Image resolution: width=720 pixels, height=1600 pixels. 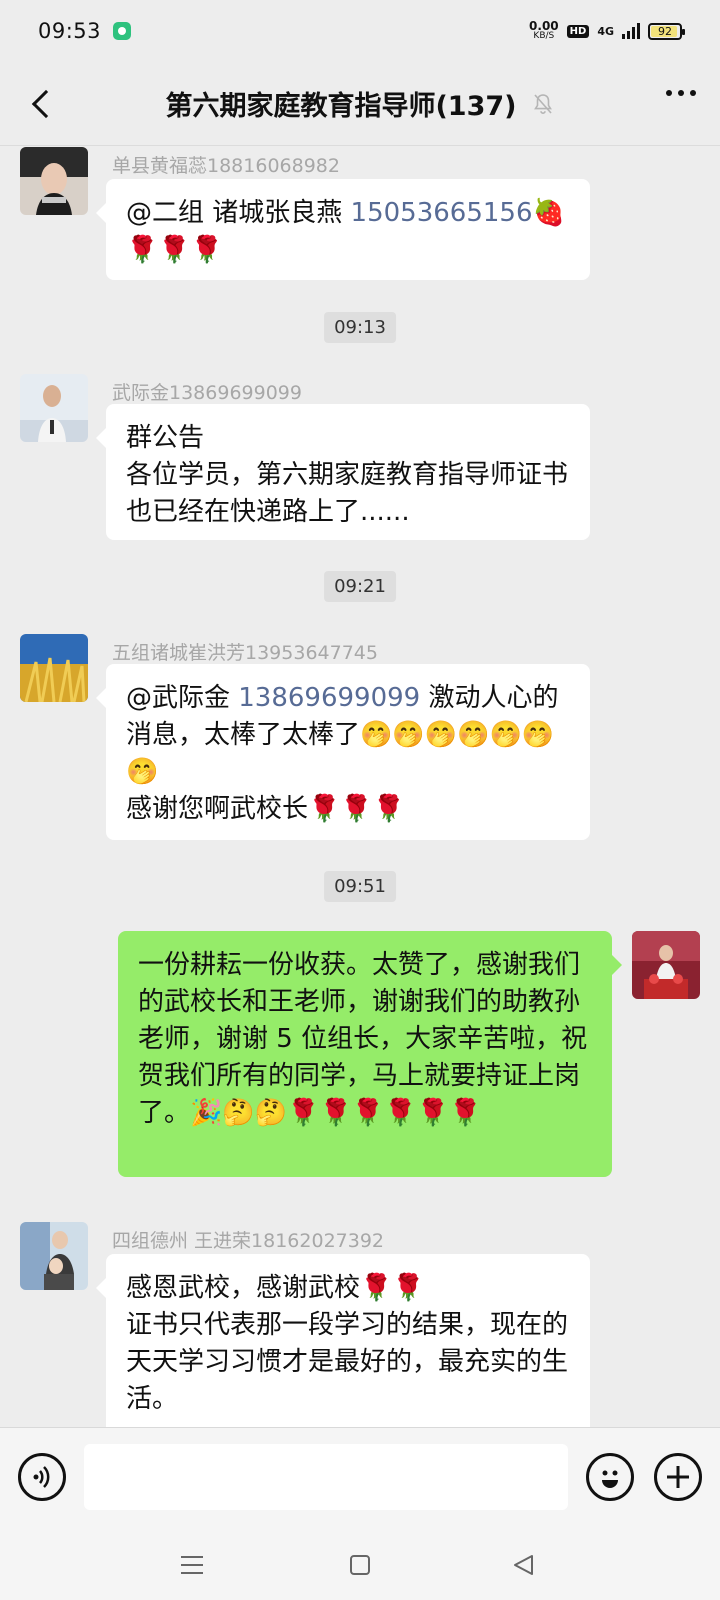 I want to click on timestamp: 09:51, so click(x=360, y=886).